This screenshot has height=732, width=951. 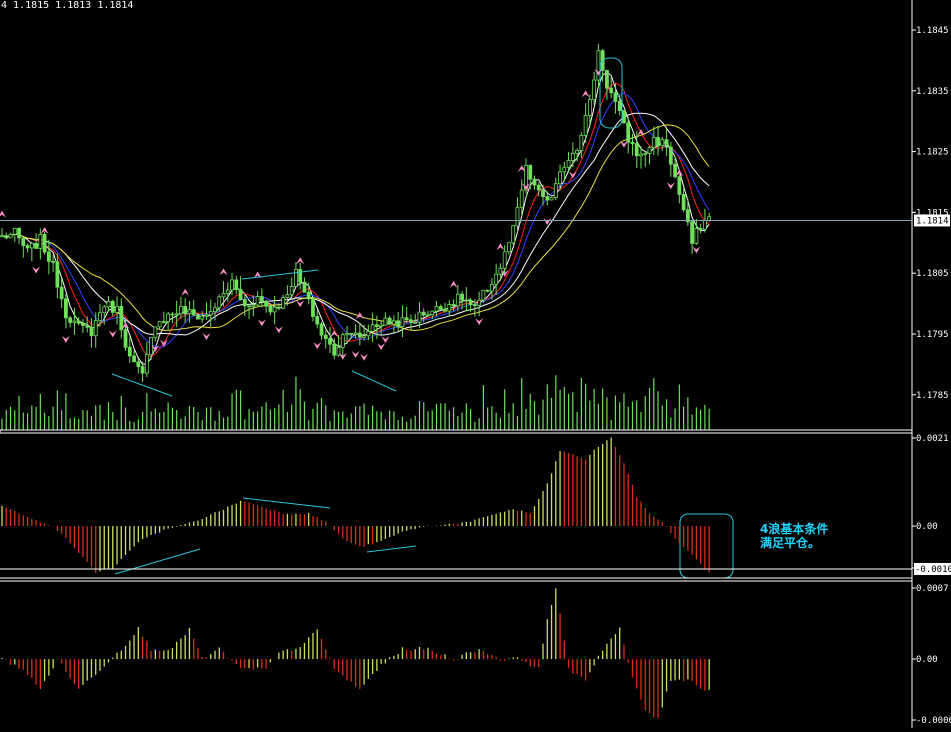 I want to click on price-tick-label: 1.1835, so click(x=932, y=92).